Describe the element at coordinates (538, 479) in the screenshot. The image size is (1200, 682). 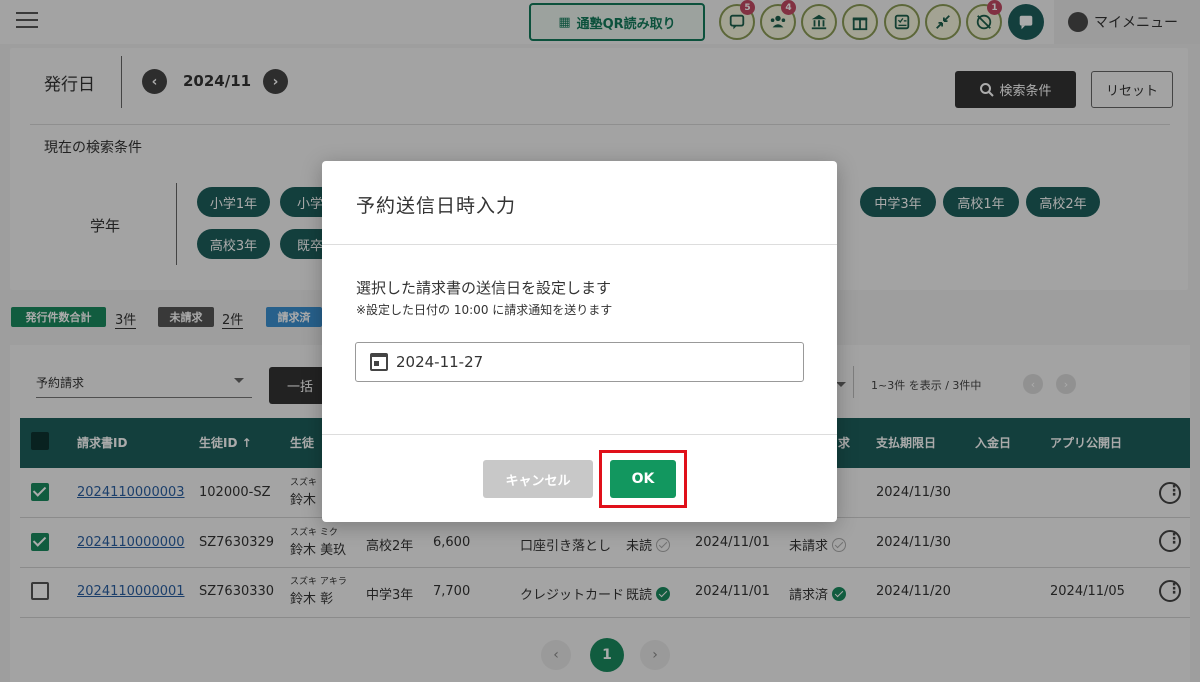
I see `cancel-button: キャンセル` at that location.